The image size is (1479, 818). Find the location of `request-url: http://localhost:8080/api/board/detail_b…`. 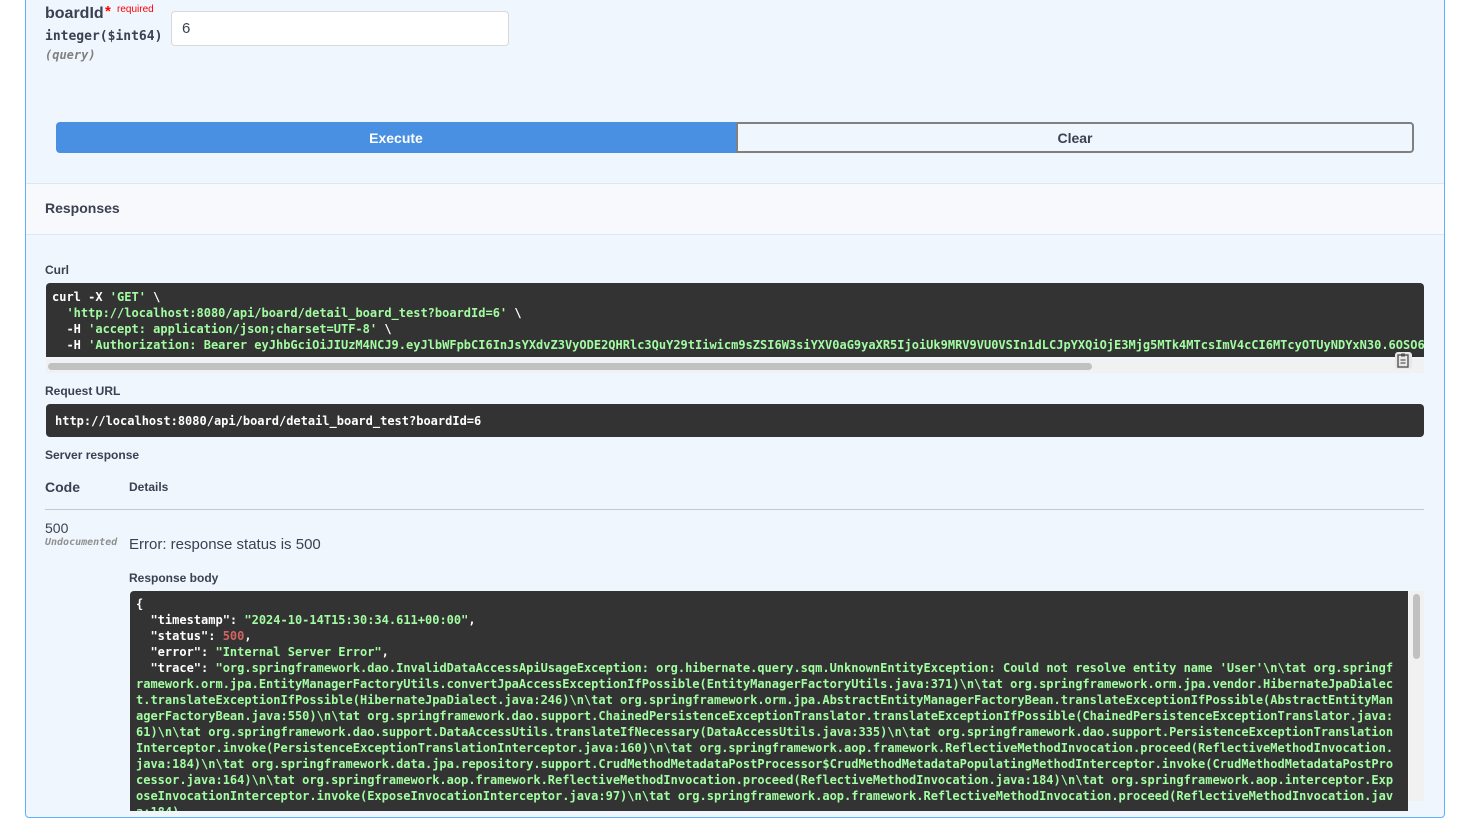

request-url: http://localhost:8080/api/board/detail_b… is located at coordinates (268, 421).